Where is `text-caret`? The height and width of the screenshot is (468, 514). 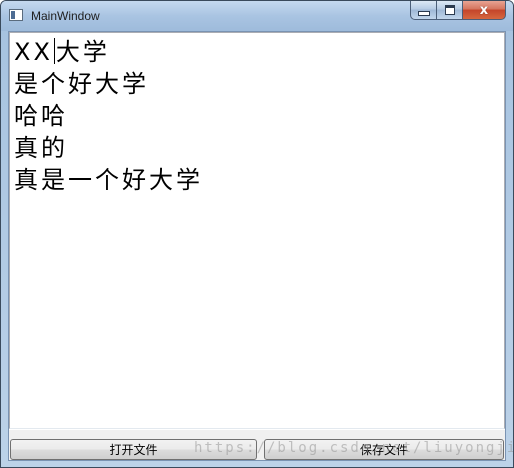
text-caret is located at coordinates (54, 51).